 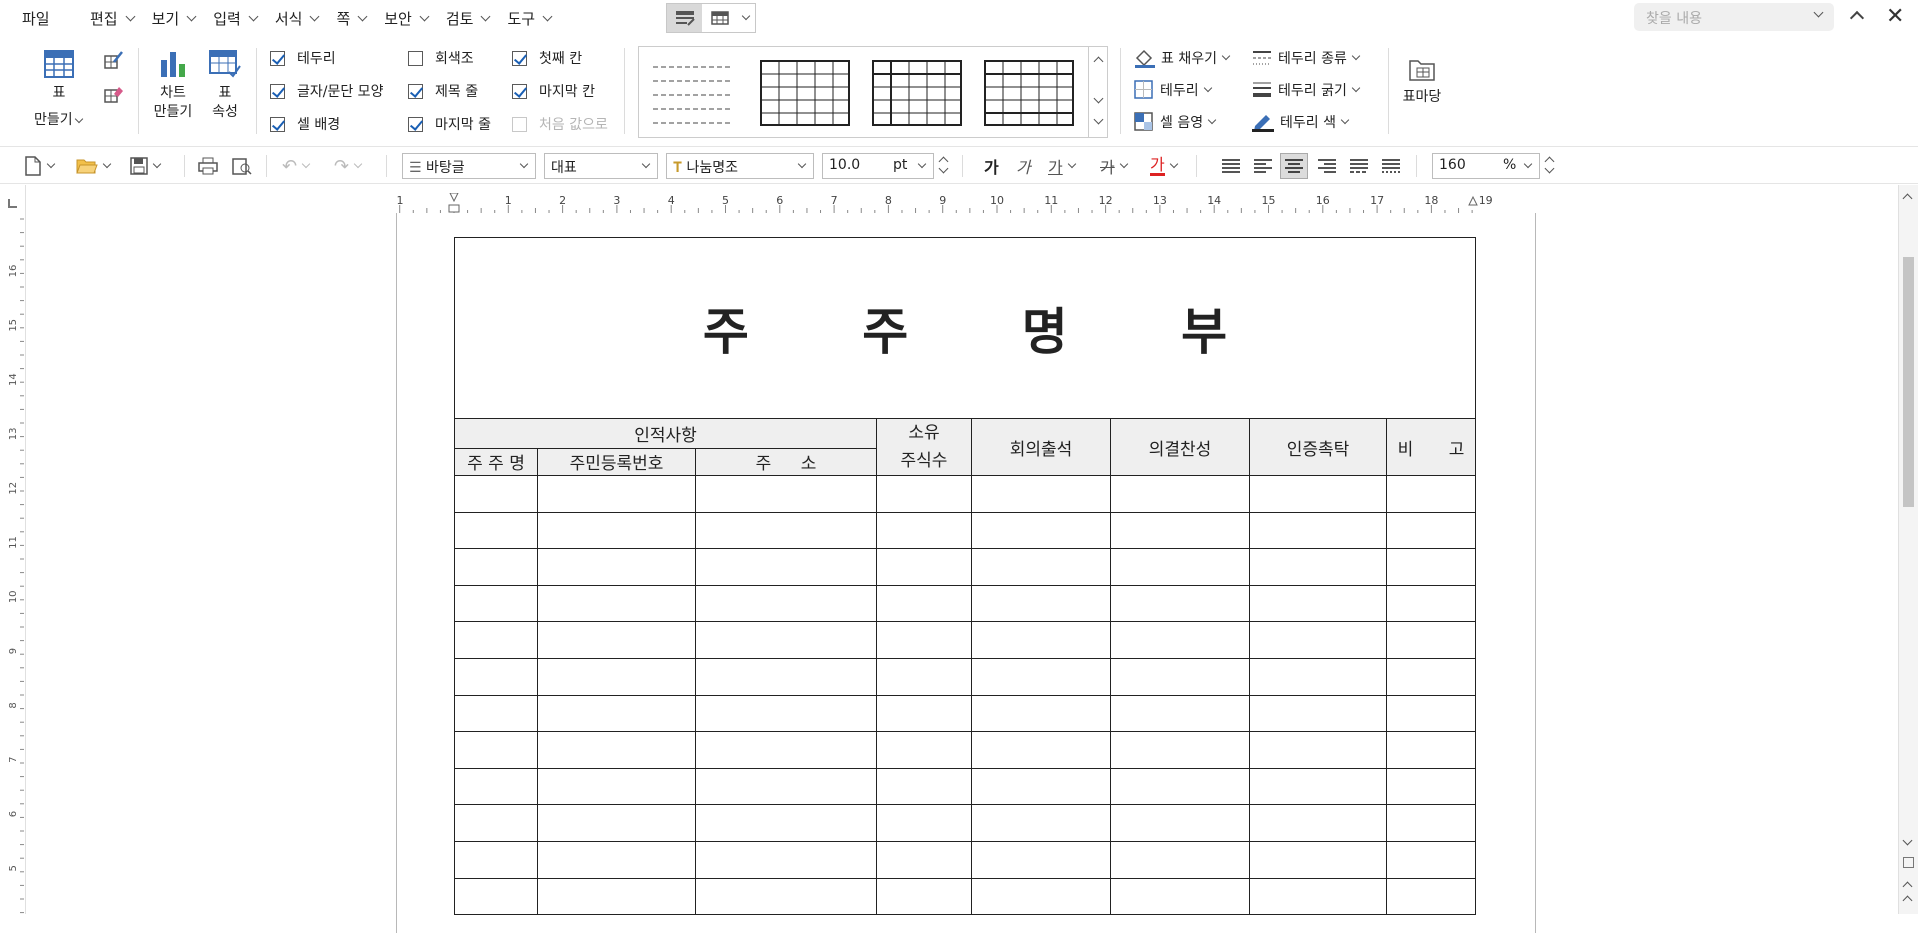 What do you see at coordinates (94, 166) in the screenshot?
I see `open-button` at bounding box center [94, 166].